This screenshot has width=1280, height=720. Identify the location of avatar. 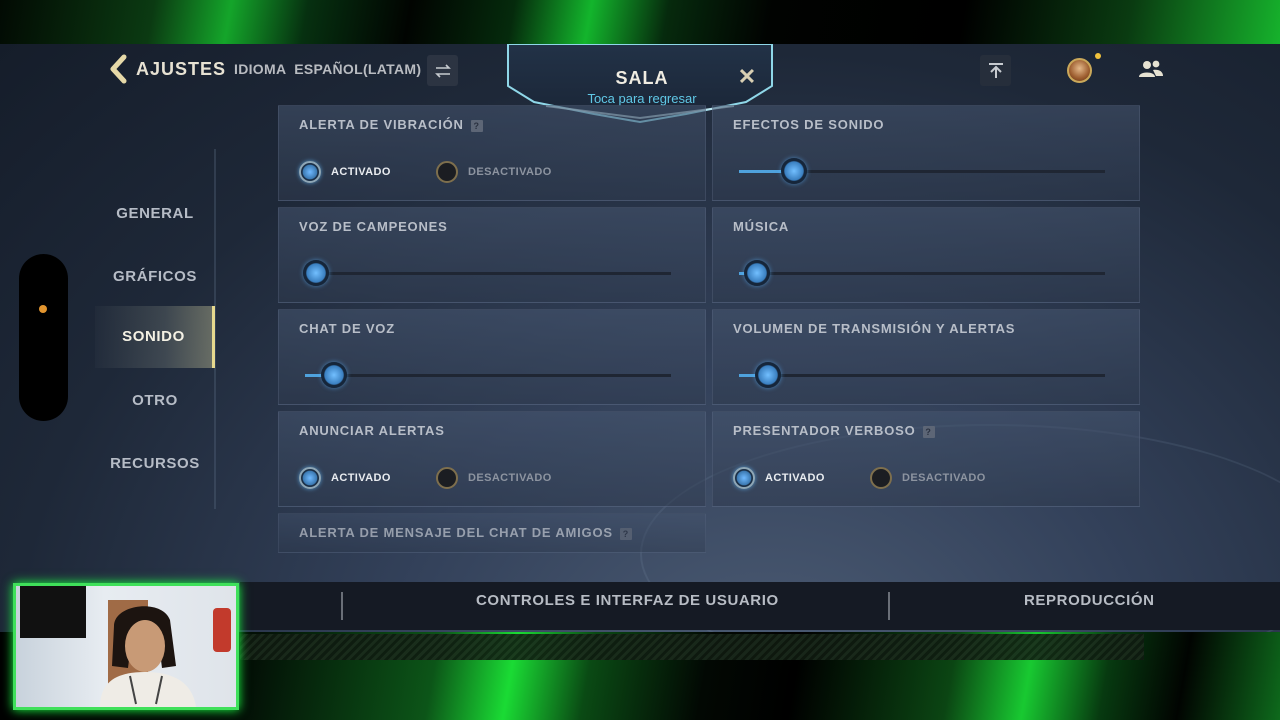
(1079, 70).